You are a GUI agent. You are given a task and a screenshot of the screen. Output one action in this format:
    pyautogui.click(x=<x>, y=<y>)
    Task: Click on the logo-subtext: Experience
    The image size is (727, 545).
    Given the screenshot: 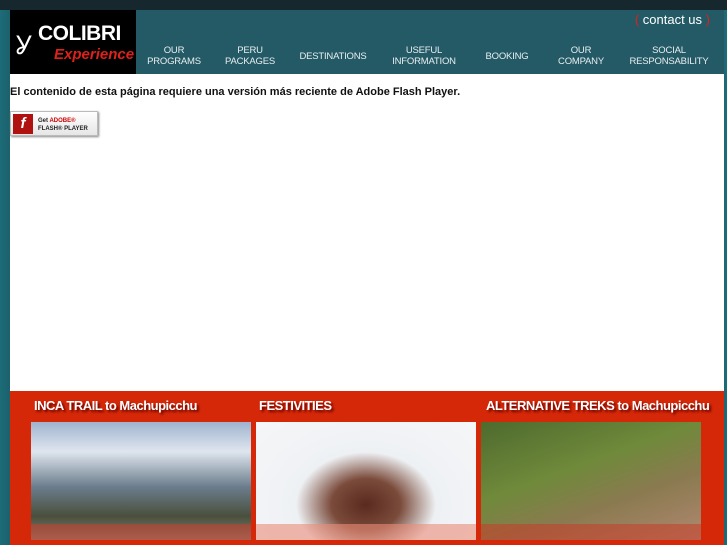 What is the action you would take?
    pyautogui.click(x=94, y=54)
    